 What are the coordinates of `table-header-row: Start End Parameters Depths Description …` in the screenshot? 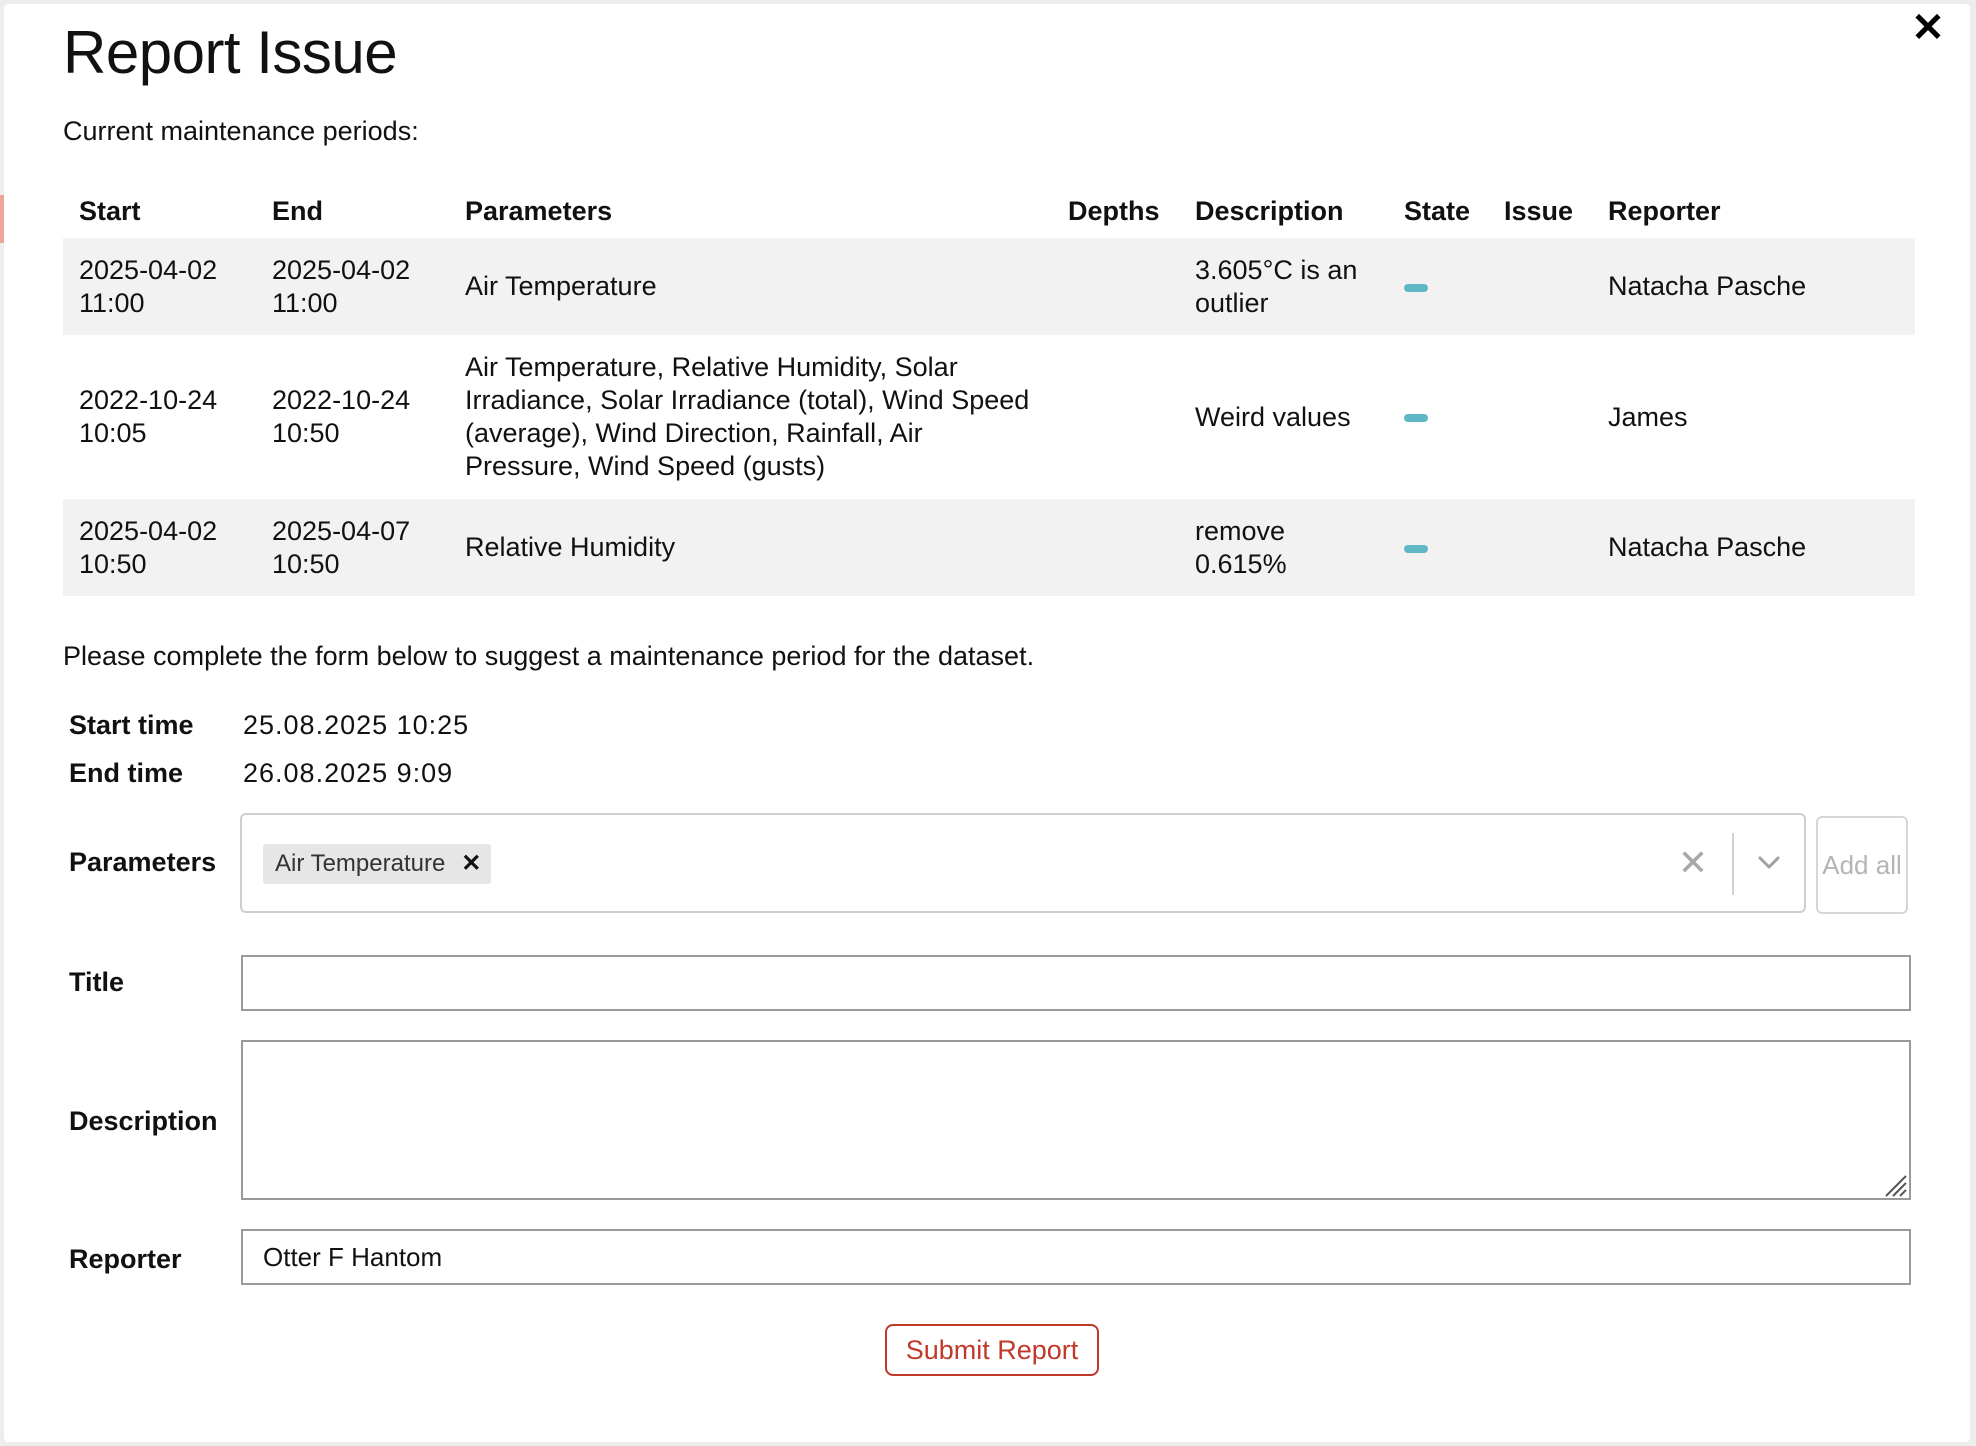 It's located at (989, 211).